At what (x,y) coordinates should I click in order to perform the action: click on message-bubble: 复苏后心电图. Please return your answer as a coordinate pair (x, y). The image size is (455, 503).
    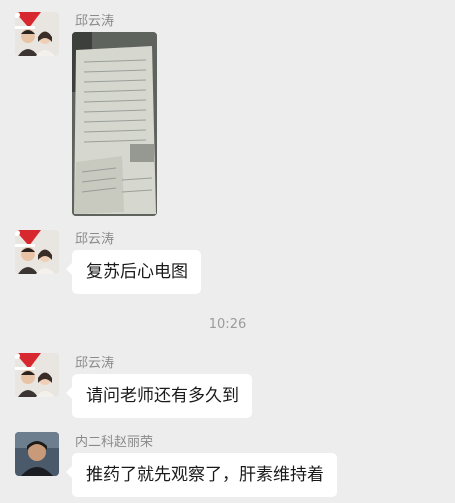
    Looking at the image, I should click on (133, 272).